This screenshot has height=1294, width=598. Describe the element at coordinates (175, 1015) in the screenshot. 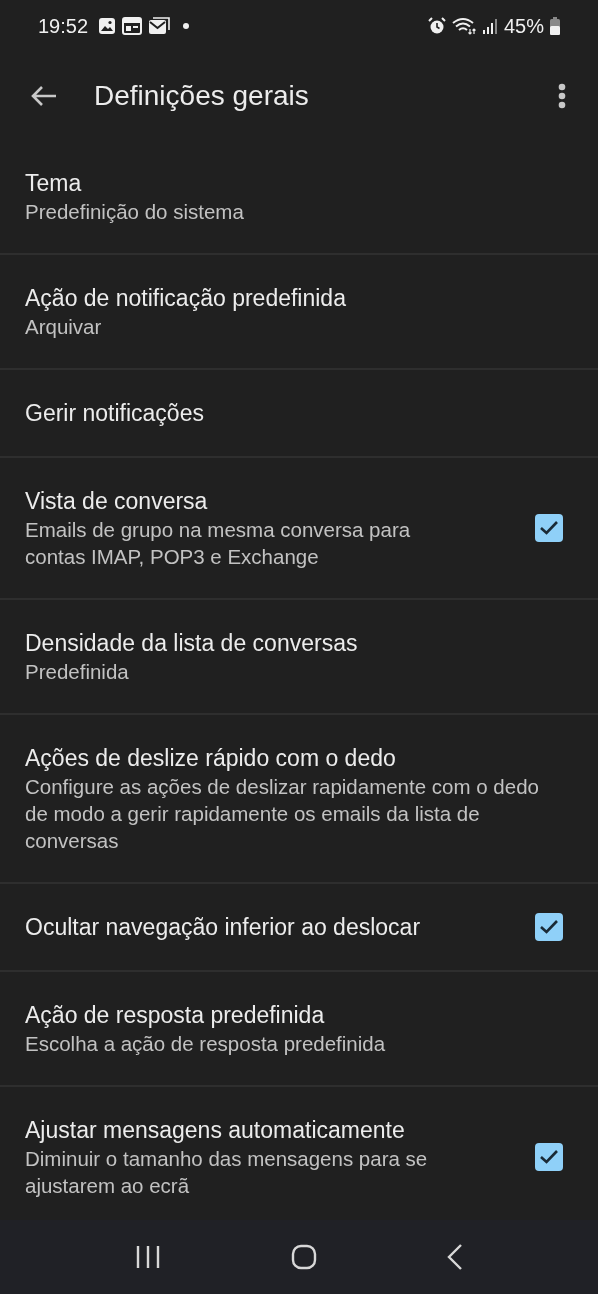

I see `setting-title: Ação de resposta predefinida` at that location.